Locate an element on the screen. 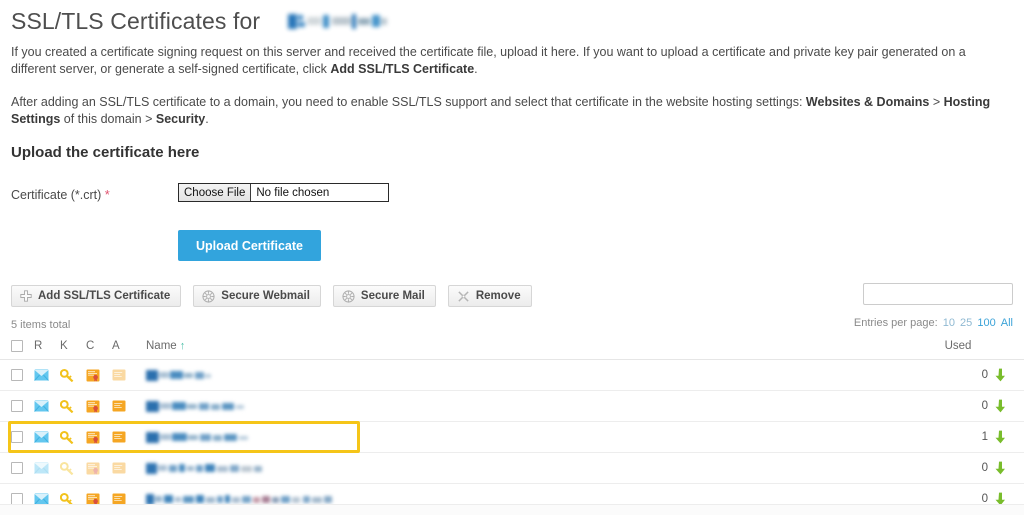 The width and height of the screenshot is (1024, 515). search-input is located at coordinates (944, 294).